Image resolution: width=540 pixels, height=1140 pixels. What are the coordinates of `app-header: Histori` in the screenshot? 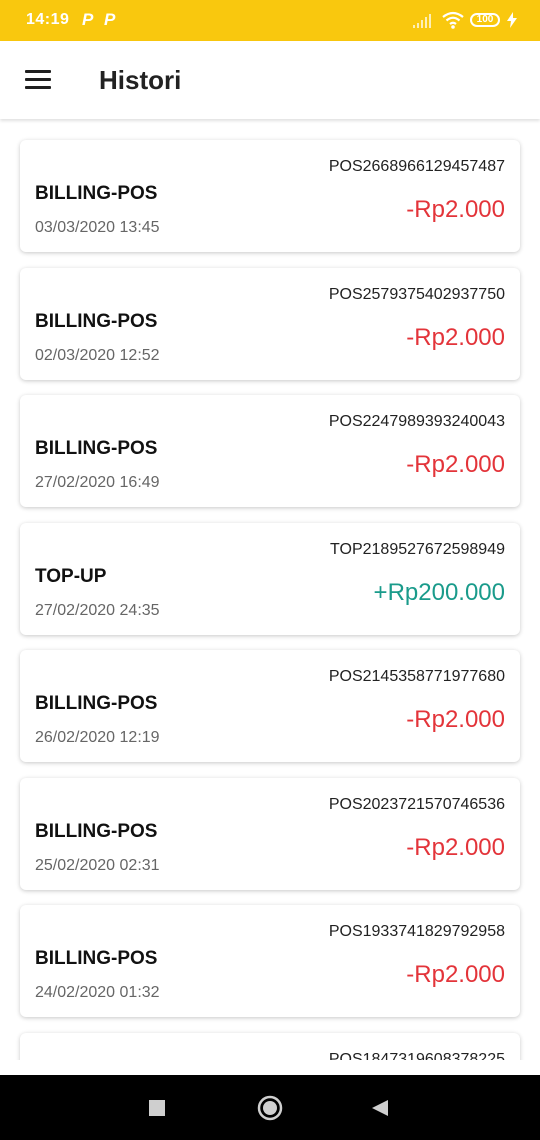 It's located at (270, 80).